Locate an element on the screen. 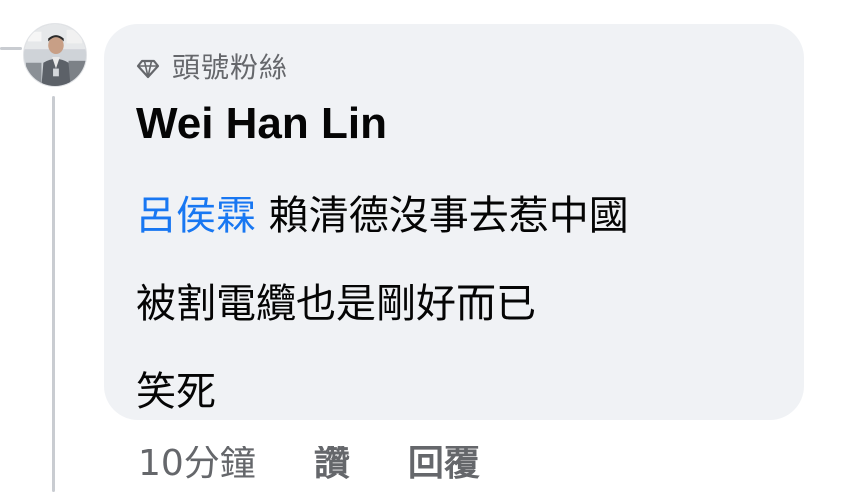 This screenshot has width=844, height=492. avatar is located at coordinates (55, 55).